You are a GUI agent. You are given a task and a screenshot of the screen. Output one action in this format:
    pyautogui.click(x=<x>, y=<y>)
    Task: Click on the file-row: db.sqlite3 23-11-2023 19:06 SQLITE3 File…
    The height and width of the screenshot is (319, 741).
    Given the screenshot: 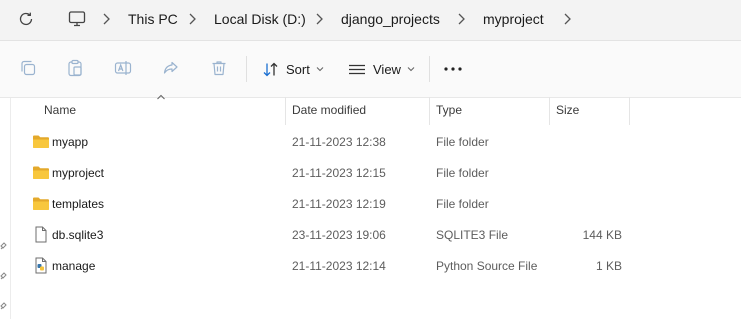 What is the action you would take?
    pyautogui.click(x=370, y=235)
    